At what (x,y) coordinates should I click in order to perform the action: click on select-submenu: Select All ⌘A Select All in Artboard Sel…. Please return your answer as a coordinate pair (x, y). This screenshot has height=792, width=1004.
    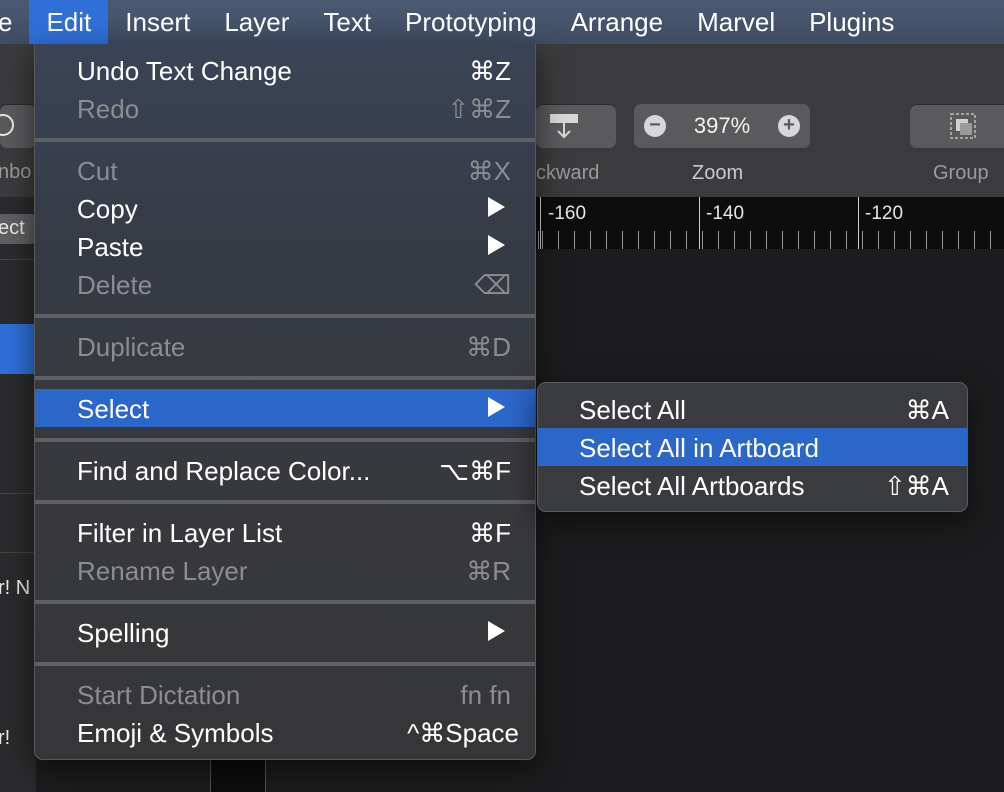
    Looking at the image, I should click on (752, 447).